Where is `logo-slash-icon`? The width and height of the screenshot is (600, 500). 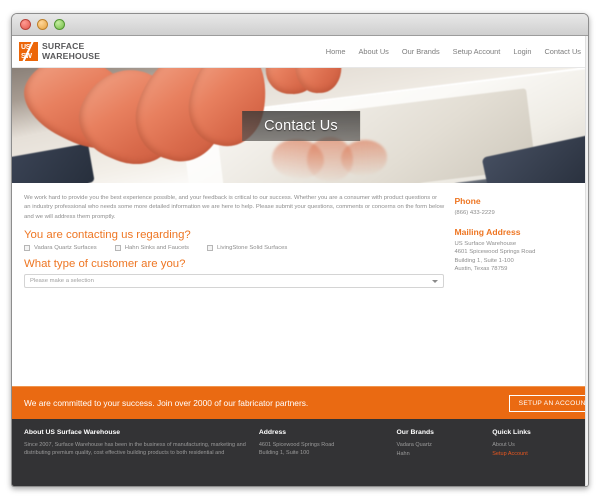 logo-slash-icon is located at coordinates (28, 51).